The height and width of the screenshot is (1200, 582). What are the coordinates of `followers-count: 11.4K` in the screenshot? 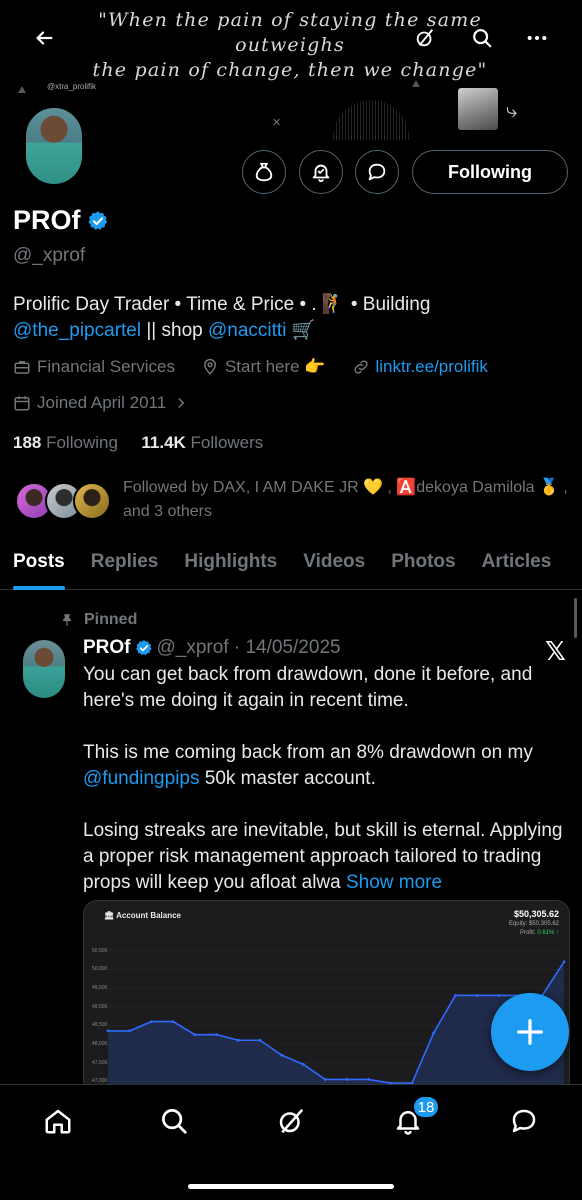 It's located at (163, 442).